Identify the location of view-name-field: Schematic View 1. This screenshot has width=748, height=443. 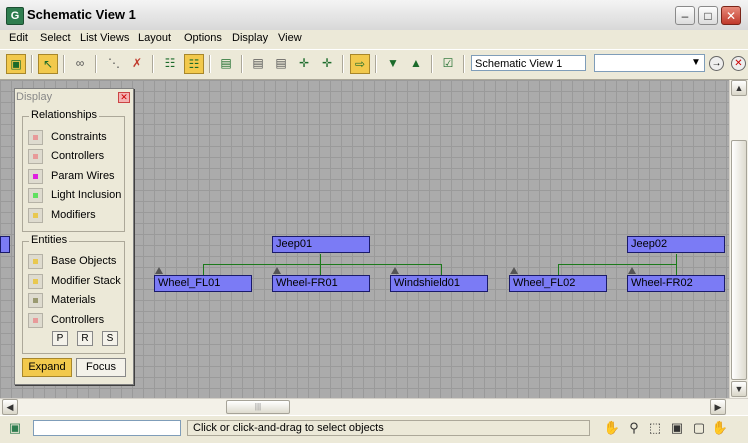
(528, 63).